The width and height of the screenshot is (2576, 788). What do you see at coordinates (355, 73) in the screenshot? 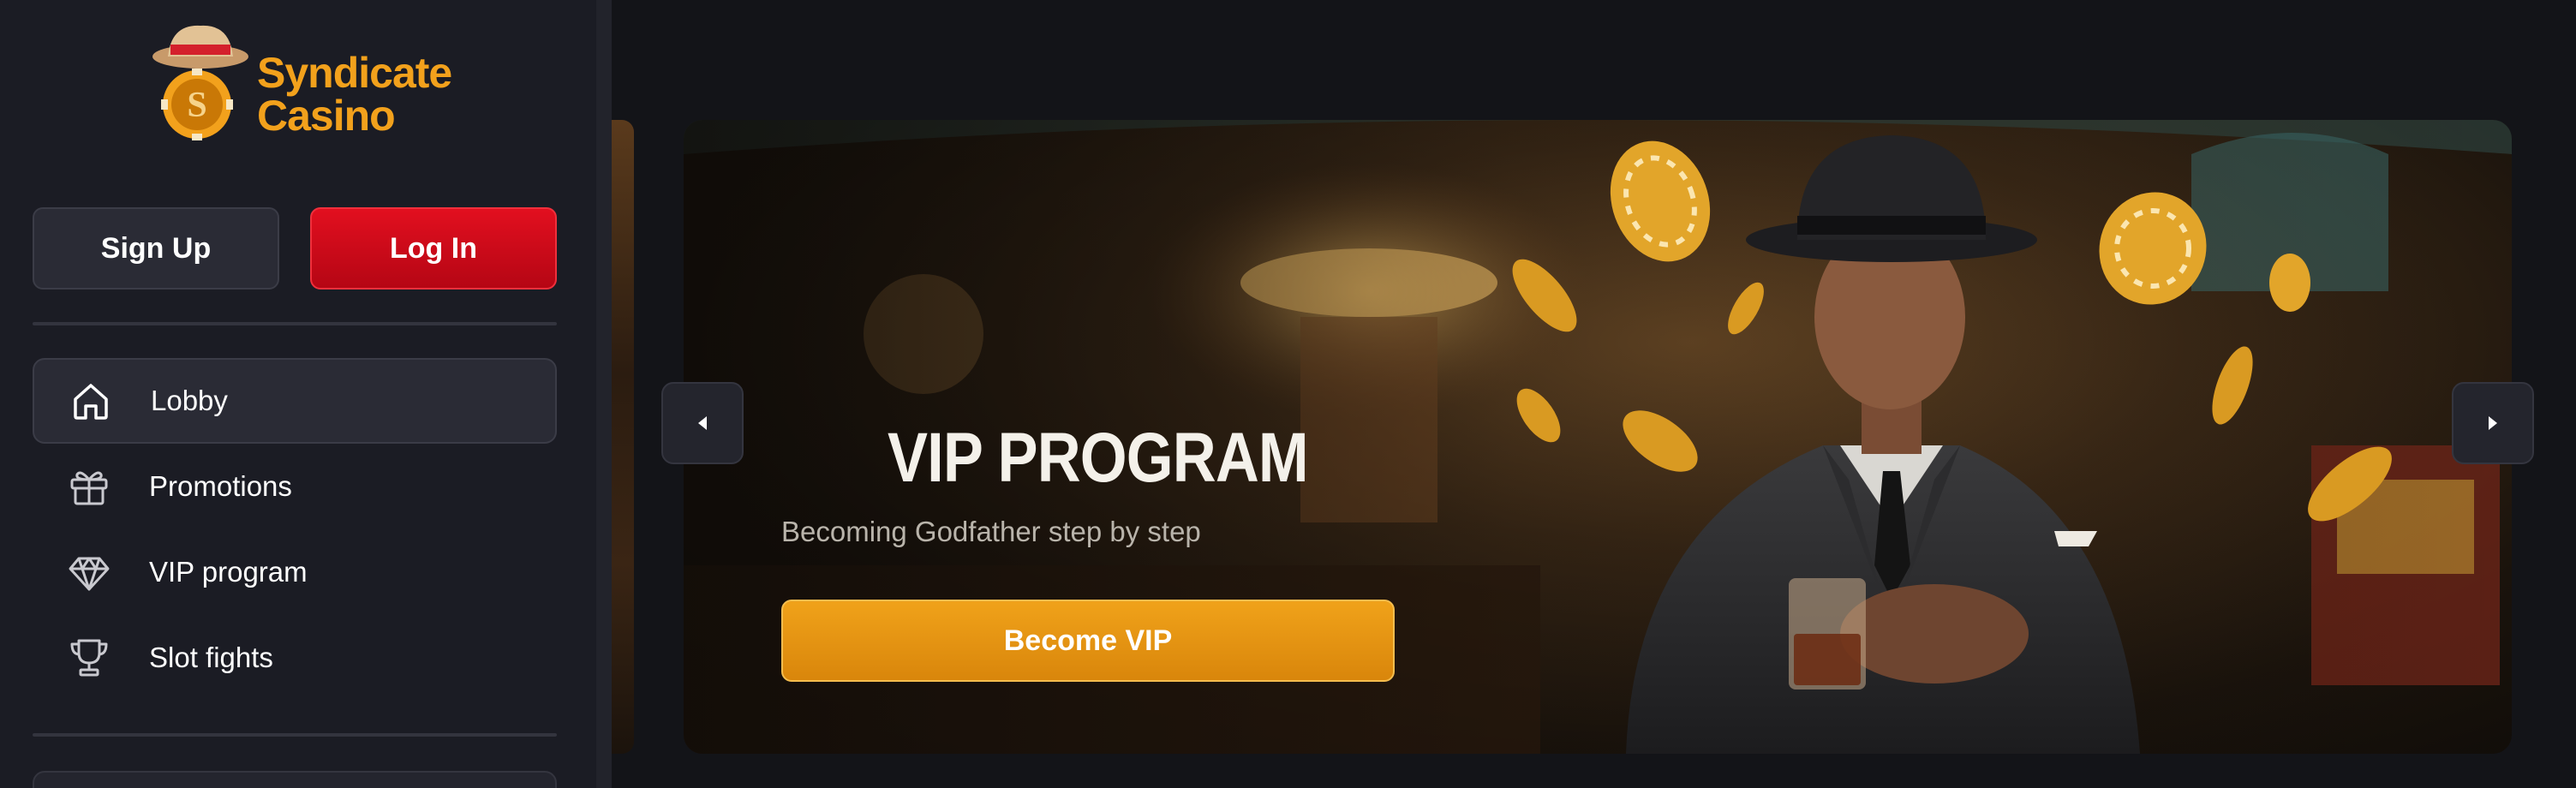
I see `brand-name-line1: Syndicate` at bounding box center [355, 73].